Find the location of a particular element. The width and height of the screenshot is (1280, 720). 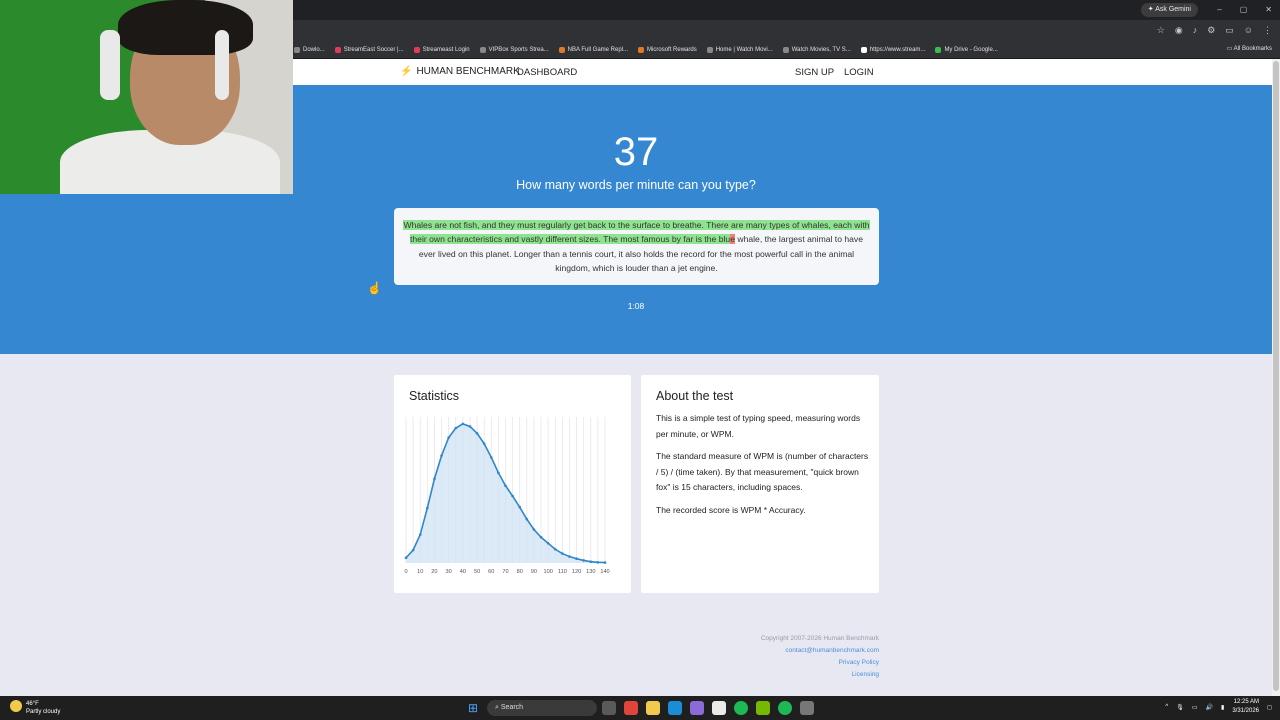

privacy-policy-link: Privacy Policy is located at coordinates (820, 663).